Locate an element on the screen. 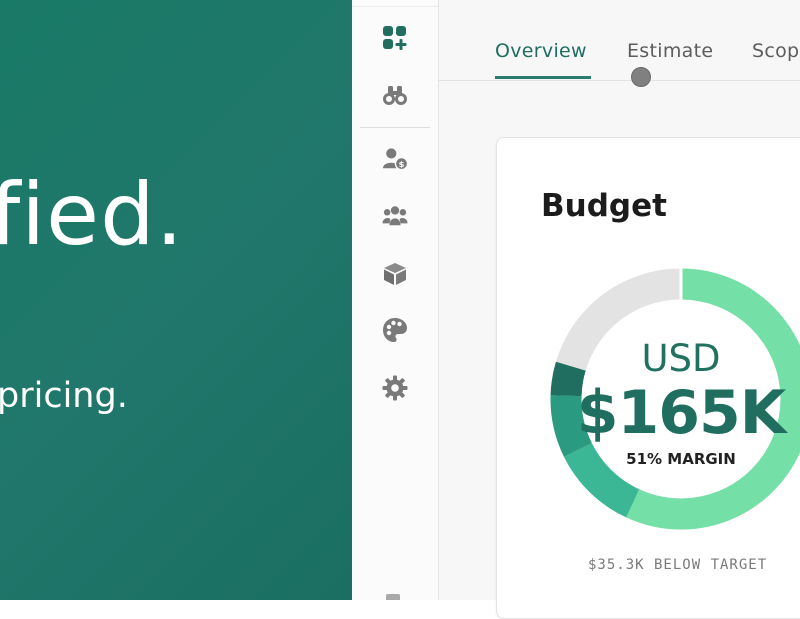  rail-divider is located at coordinates (395, 127).